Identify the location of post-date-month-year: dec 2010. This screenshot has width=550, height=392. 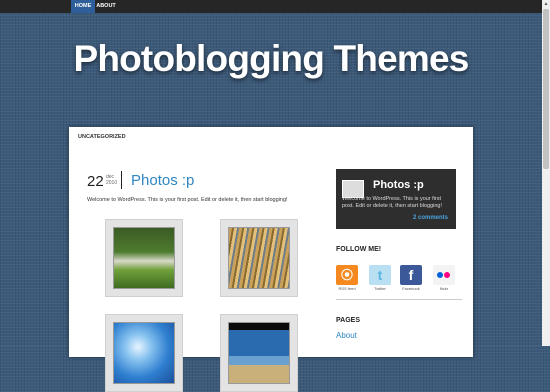
(111, 180).